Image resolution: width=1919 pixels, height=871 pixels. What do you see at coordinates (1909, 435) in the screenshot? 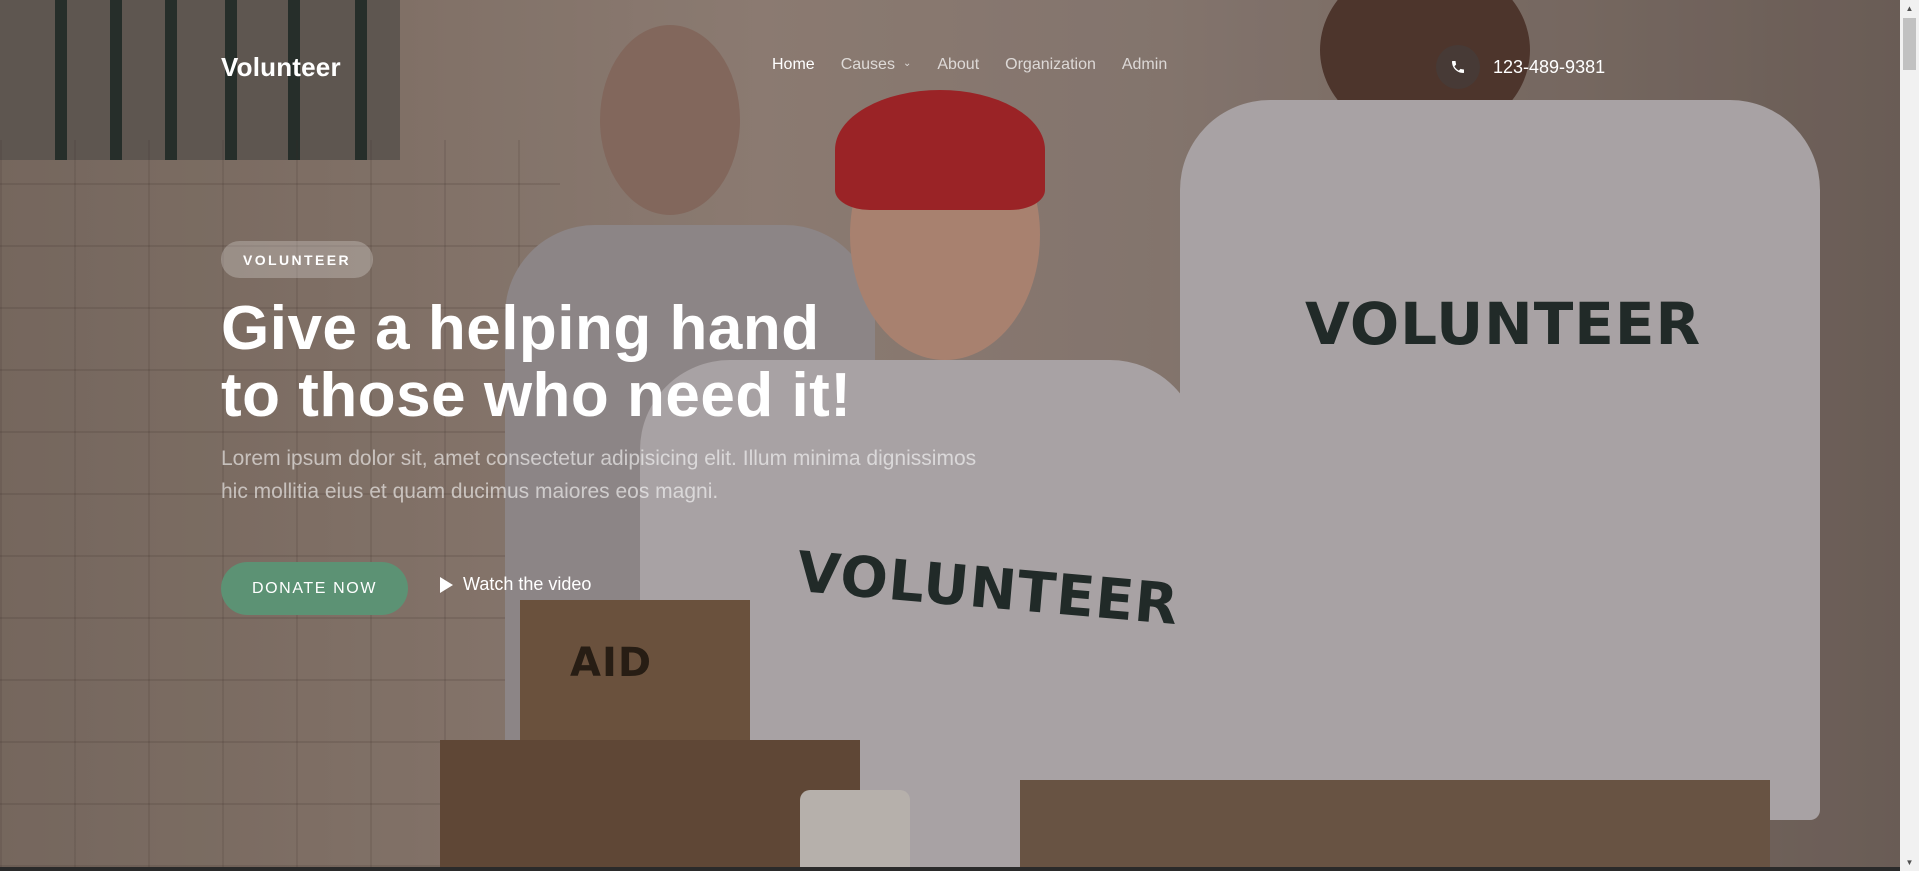
I see `vertical-scrollbar: ▲ ▼` at bounding box center [1909, 435].